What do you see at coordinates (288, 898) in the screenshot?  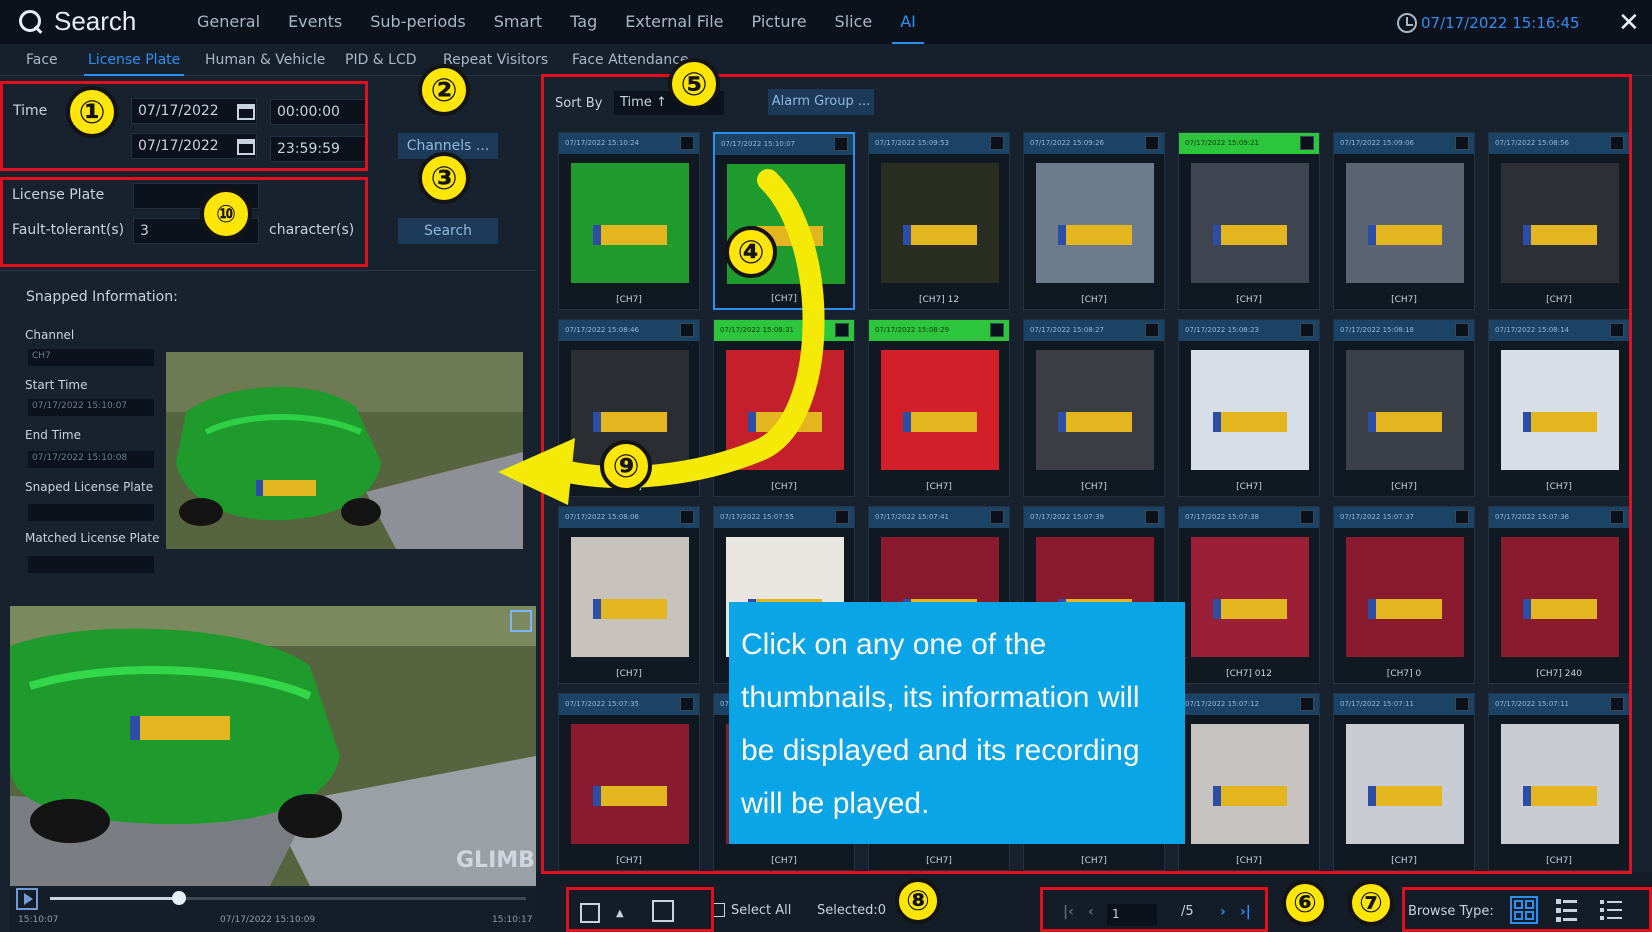 I see `timeline-track` at bounding box center [288, 898].